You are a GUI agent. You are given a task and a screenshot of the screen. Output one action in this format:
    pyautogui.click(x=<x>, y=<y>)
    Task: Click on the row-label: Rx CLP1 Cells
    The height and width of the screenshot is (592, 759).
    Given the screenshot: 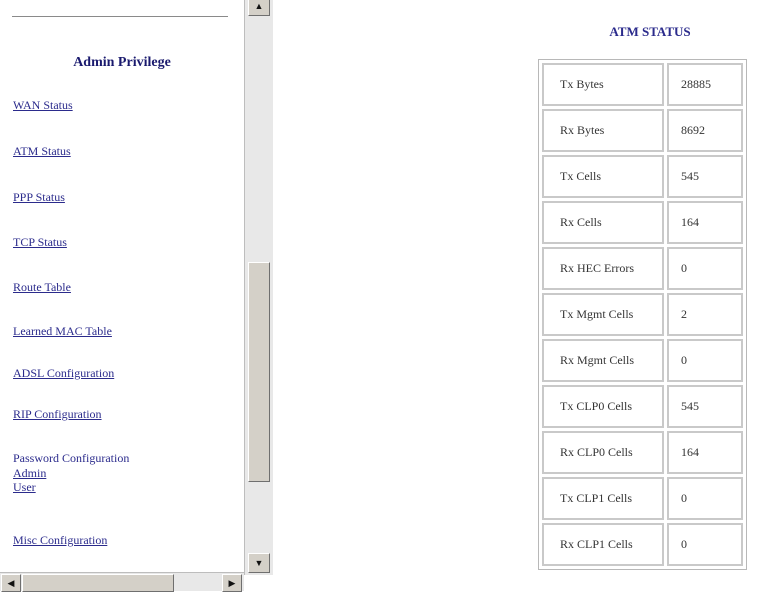 What is the action you would take?
    pyautogui.click(x=603, y=544)
    